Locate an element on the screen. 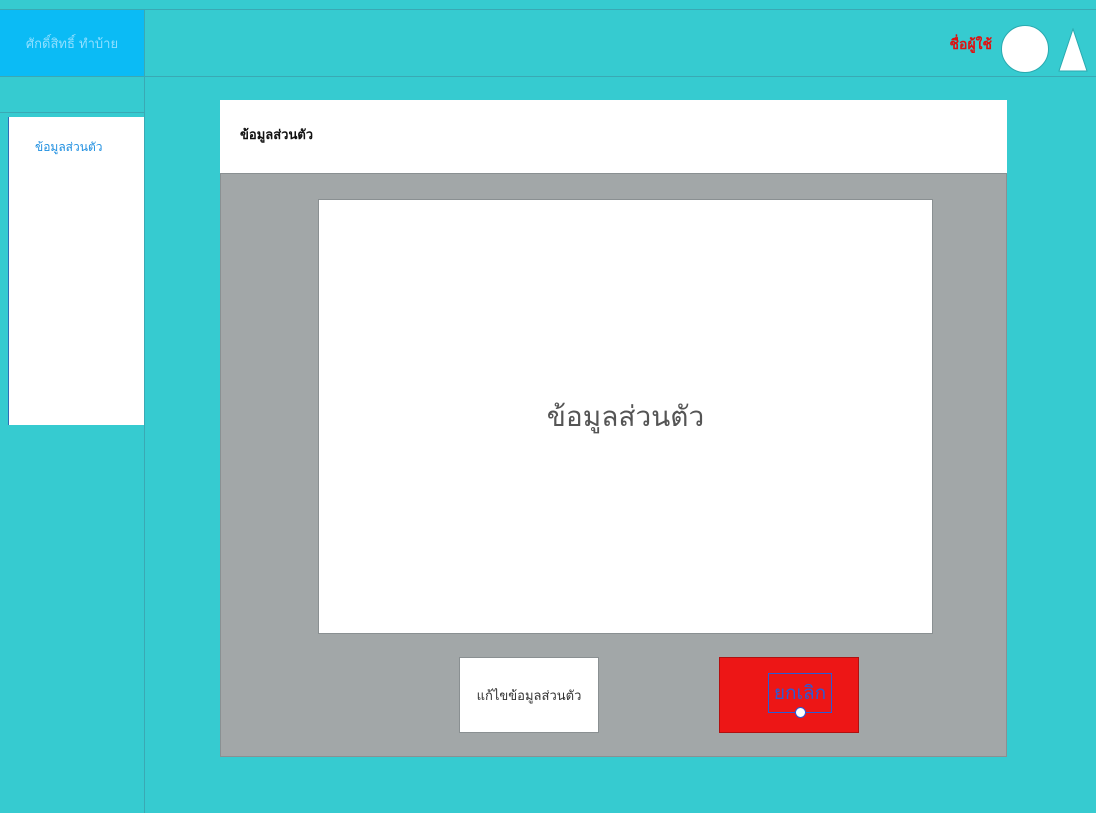 Image resolution: width=1096 pixels, height=813 pixels. top-border is located at coordinates (548, 9).